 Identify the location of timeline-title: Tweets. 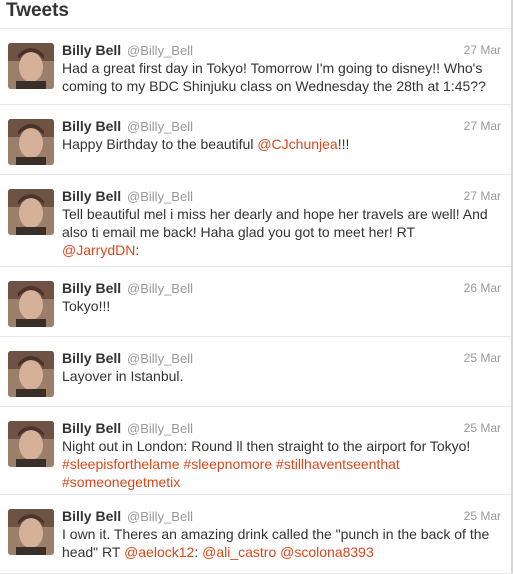
(38, 10).